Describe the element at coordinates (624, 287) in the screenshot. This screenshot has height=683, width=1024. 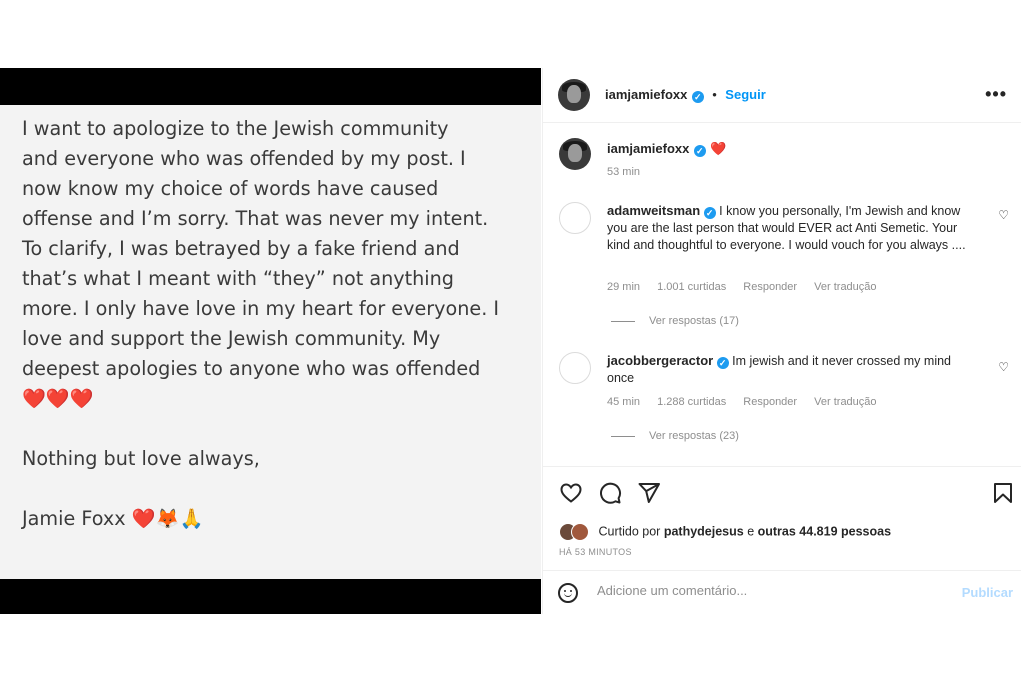
I see `comment-time: 29 min` at that location.